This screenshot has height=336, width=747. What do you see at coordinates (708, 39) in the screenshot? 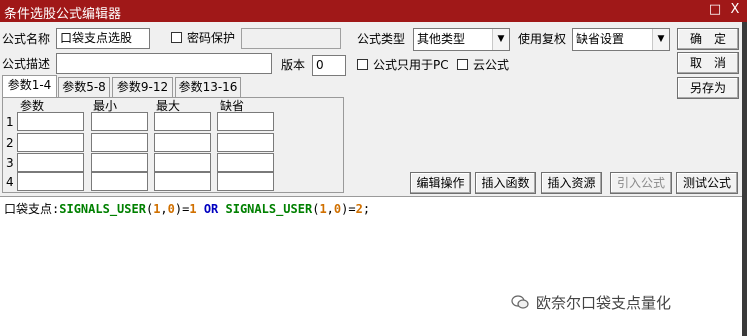
I see `ok-button: 确 定` at bounding box center [708, 39].